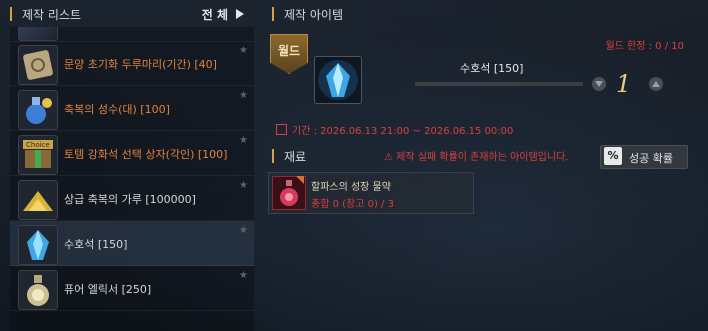  I want to click on success-rate-label: 성공 확률, so click(651, 158).